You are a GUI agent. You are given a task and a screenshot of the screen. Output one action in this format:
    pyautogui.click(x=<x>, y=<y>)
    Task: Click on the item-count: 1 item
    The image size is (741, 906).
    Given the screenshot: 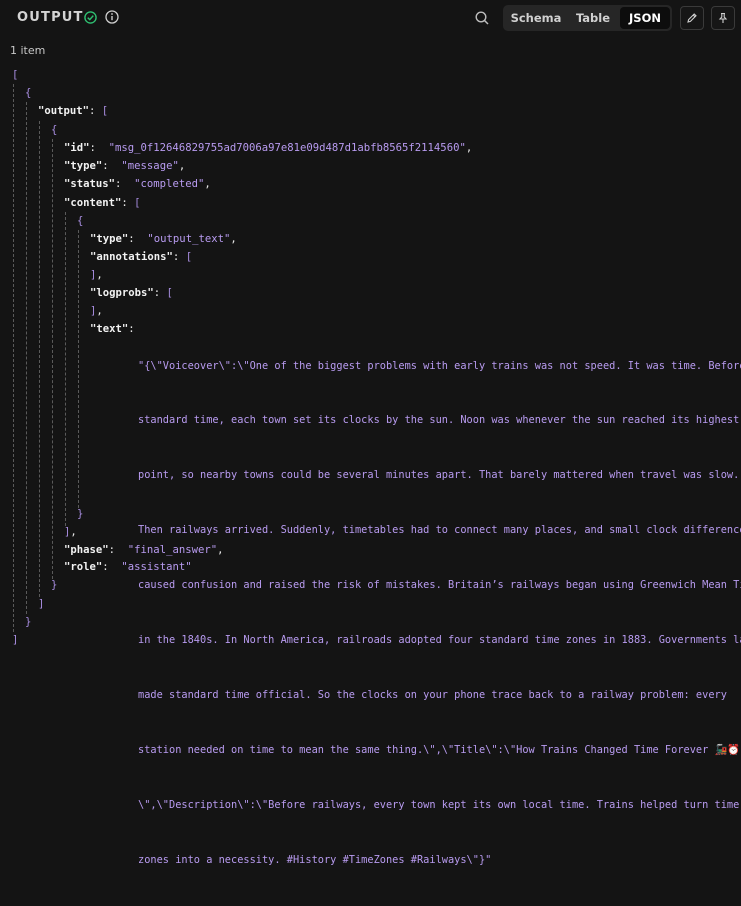 What is the action you would take?
    pyautogui.click(x=28, y=50)
    